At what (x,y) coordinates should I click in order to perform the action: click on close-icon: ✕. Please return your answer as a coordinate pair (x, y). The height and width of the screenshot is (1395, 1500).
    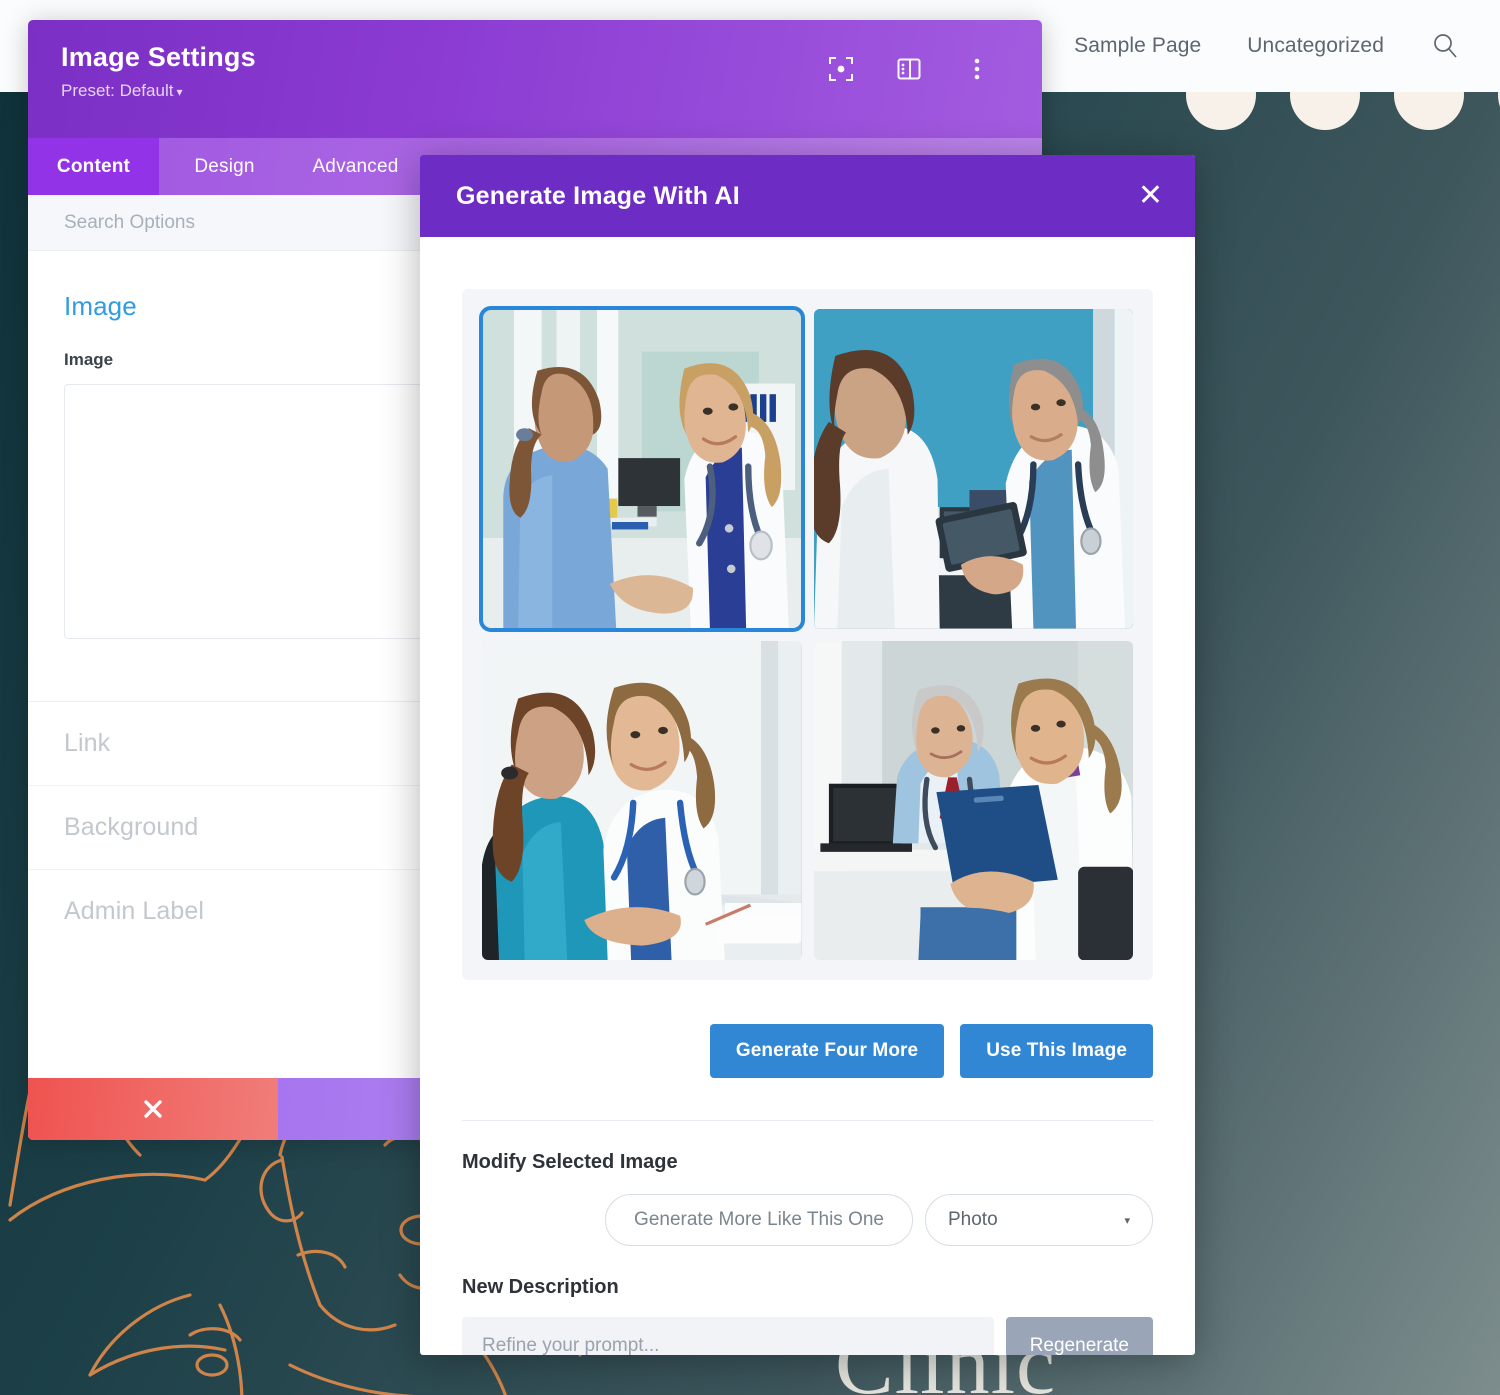
    Looking at the image, I should click on (1150, 196).